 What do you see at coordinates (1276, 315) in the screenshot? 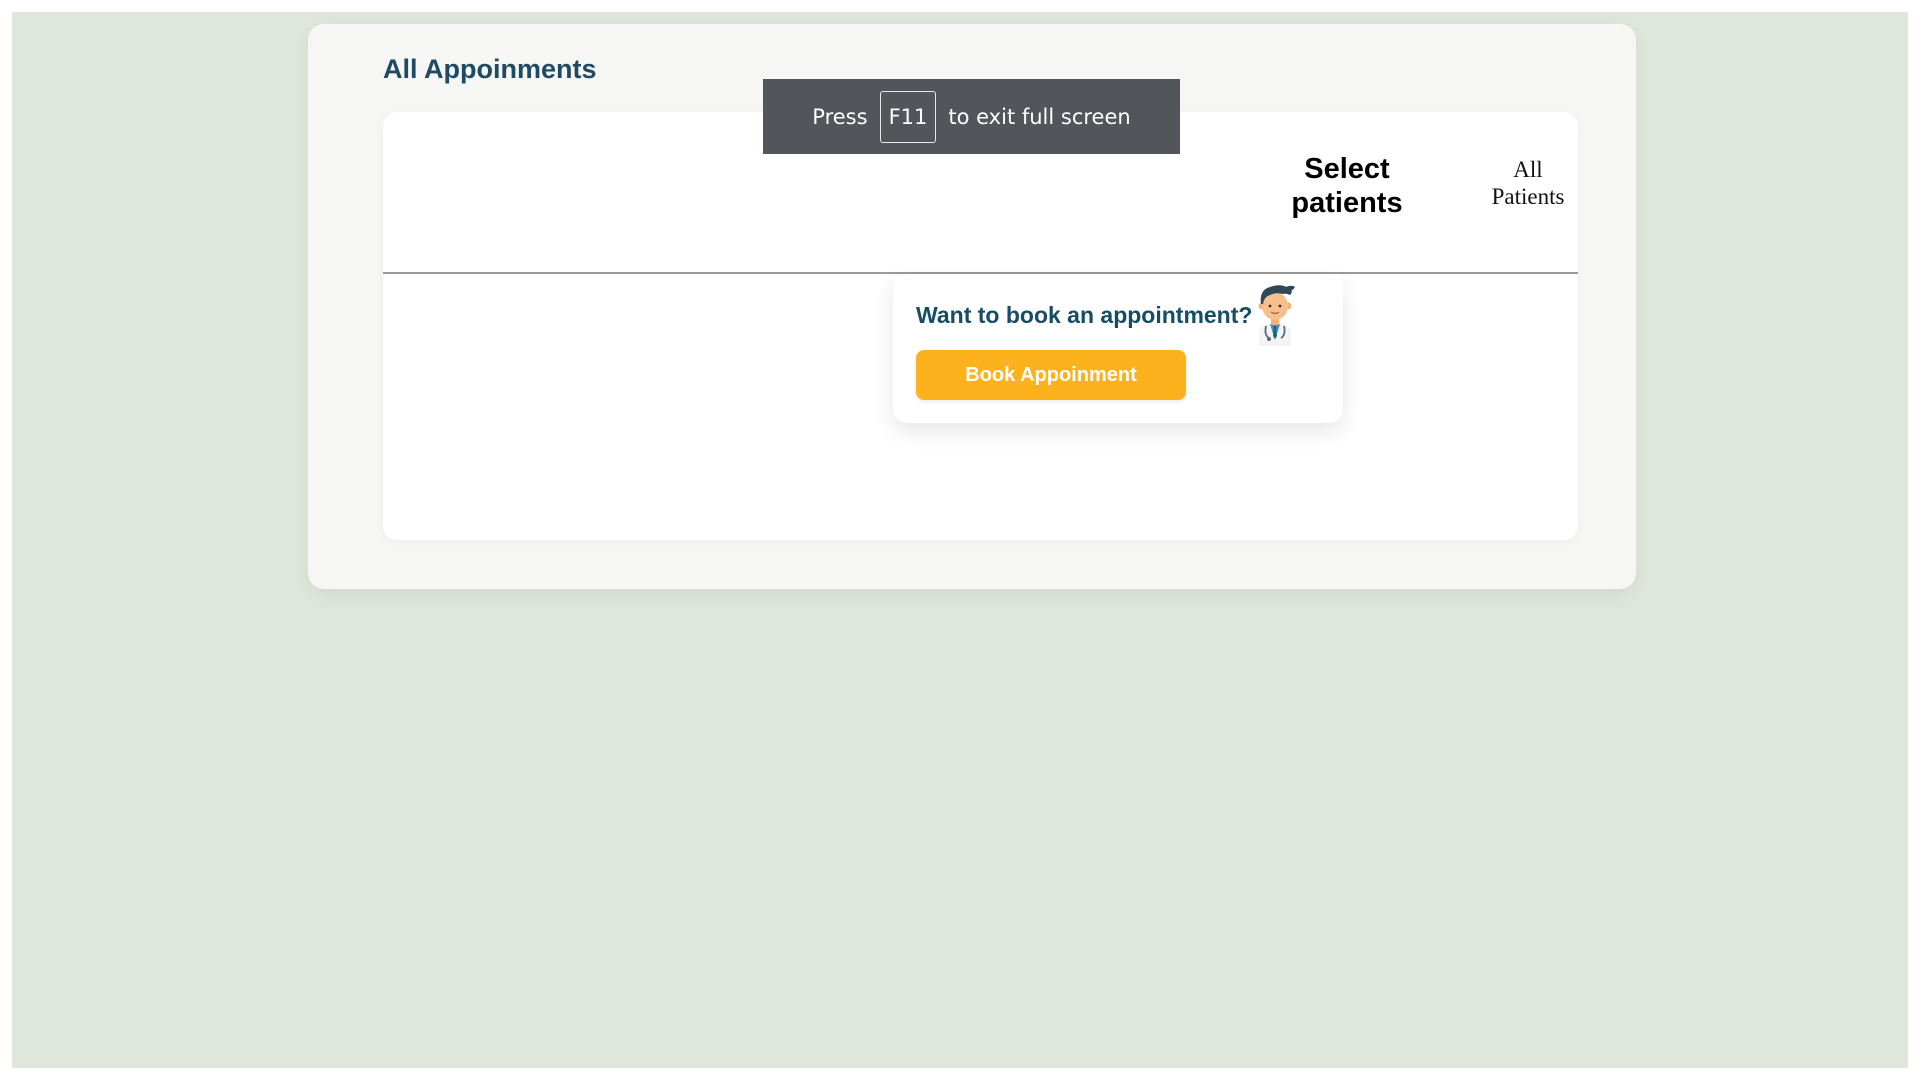
I see `doctor-icon` at bounding box center [1276, 315].